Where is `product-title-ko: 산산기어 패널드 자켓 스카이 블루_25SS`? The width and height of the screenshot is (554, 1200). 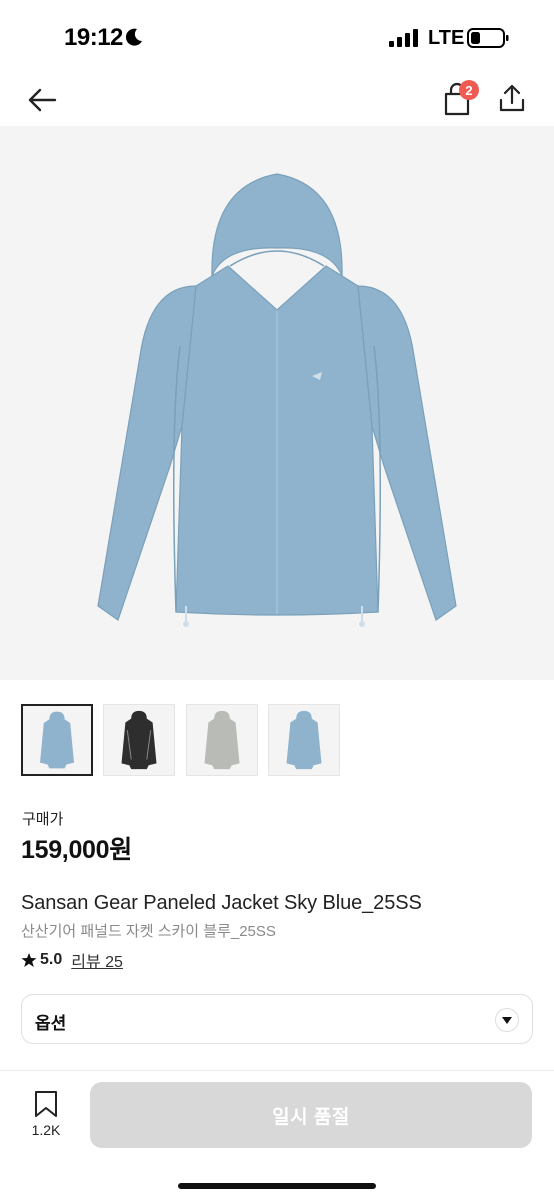
product-title-ko: 산산기어 패널드 자켓 스카이 블루_25SS is located at coordinates (148, 931).